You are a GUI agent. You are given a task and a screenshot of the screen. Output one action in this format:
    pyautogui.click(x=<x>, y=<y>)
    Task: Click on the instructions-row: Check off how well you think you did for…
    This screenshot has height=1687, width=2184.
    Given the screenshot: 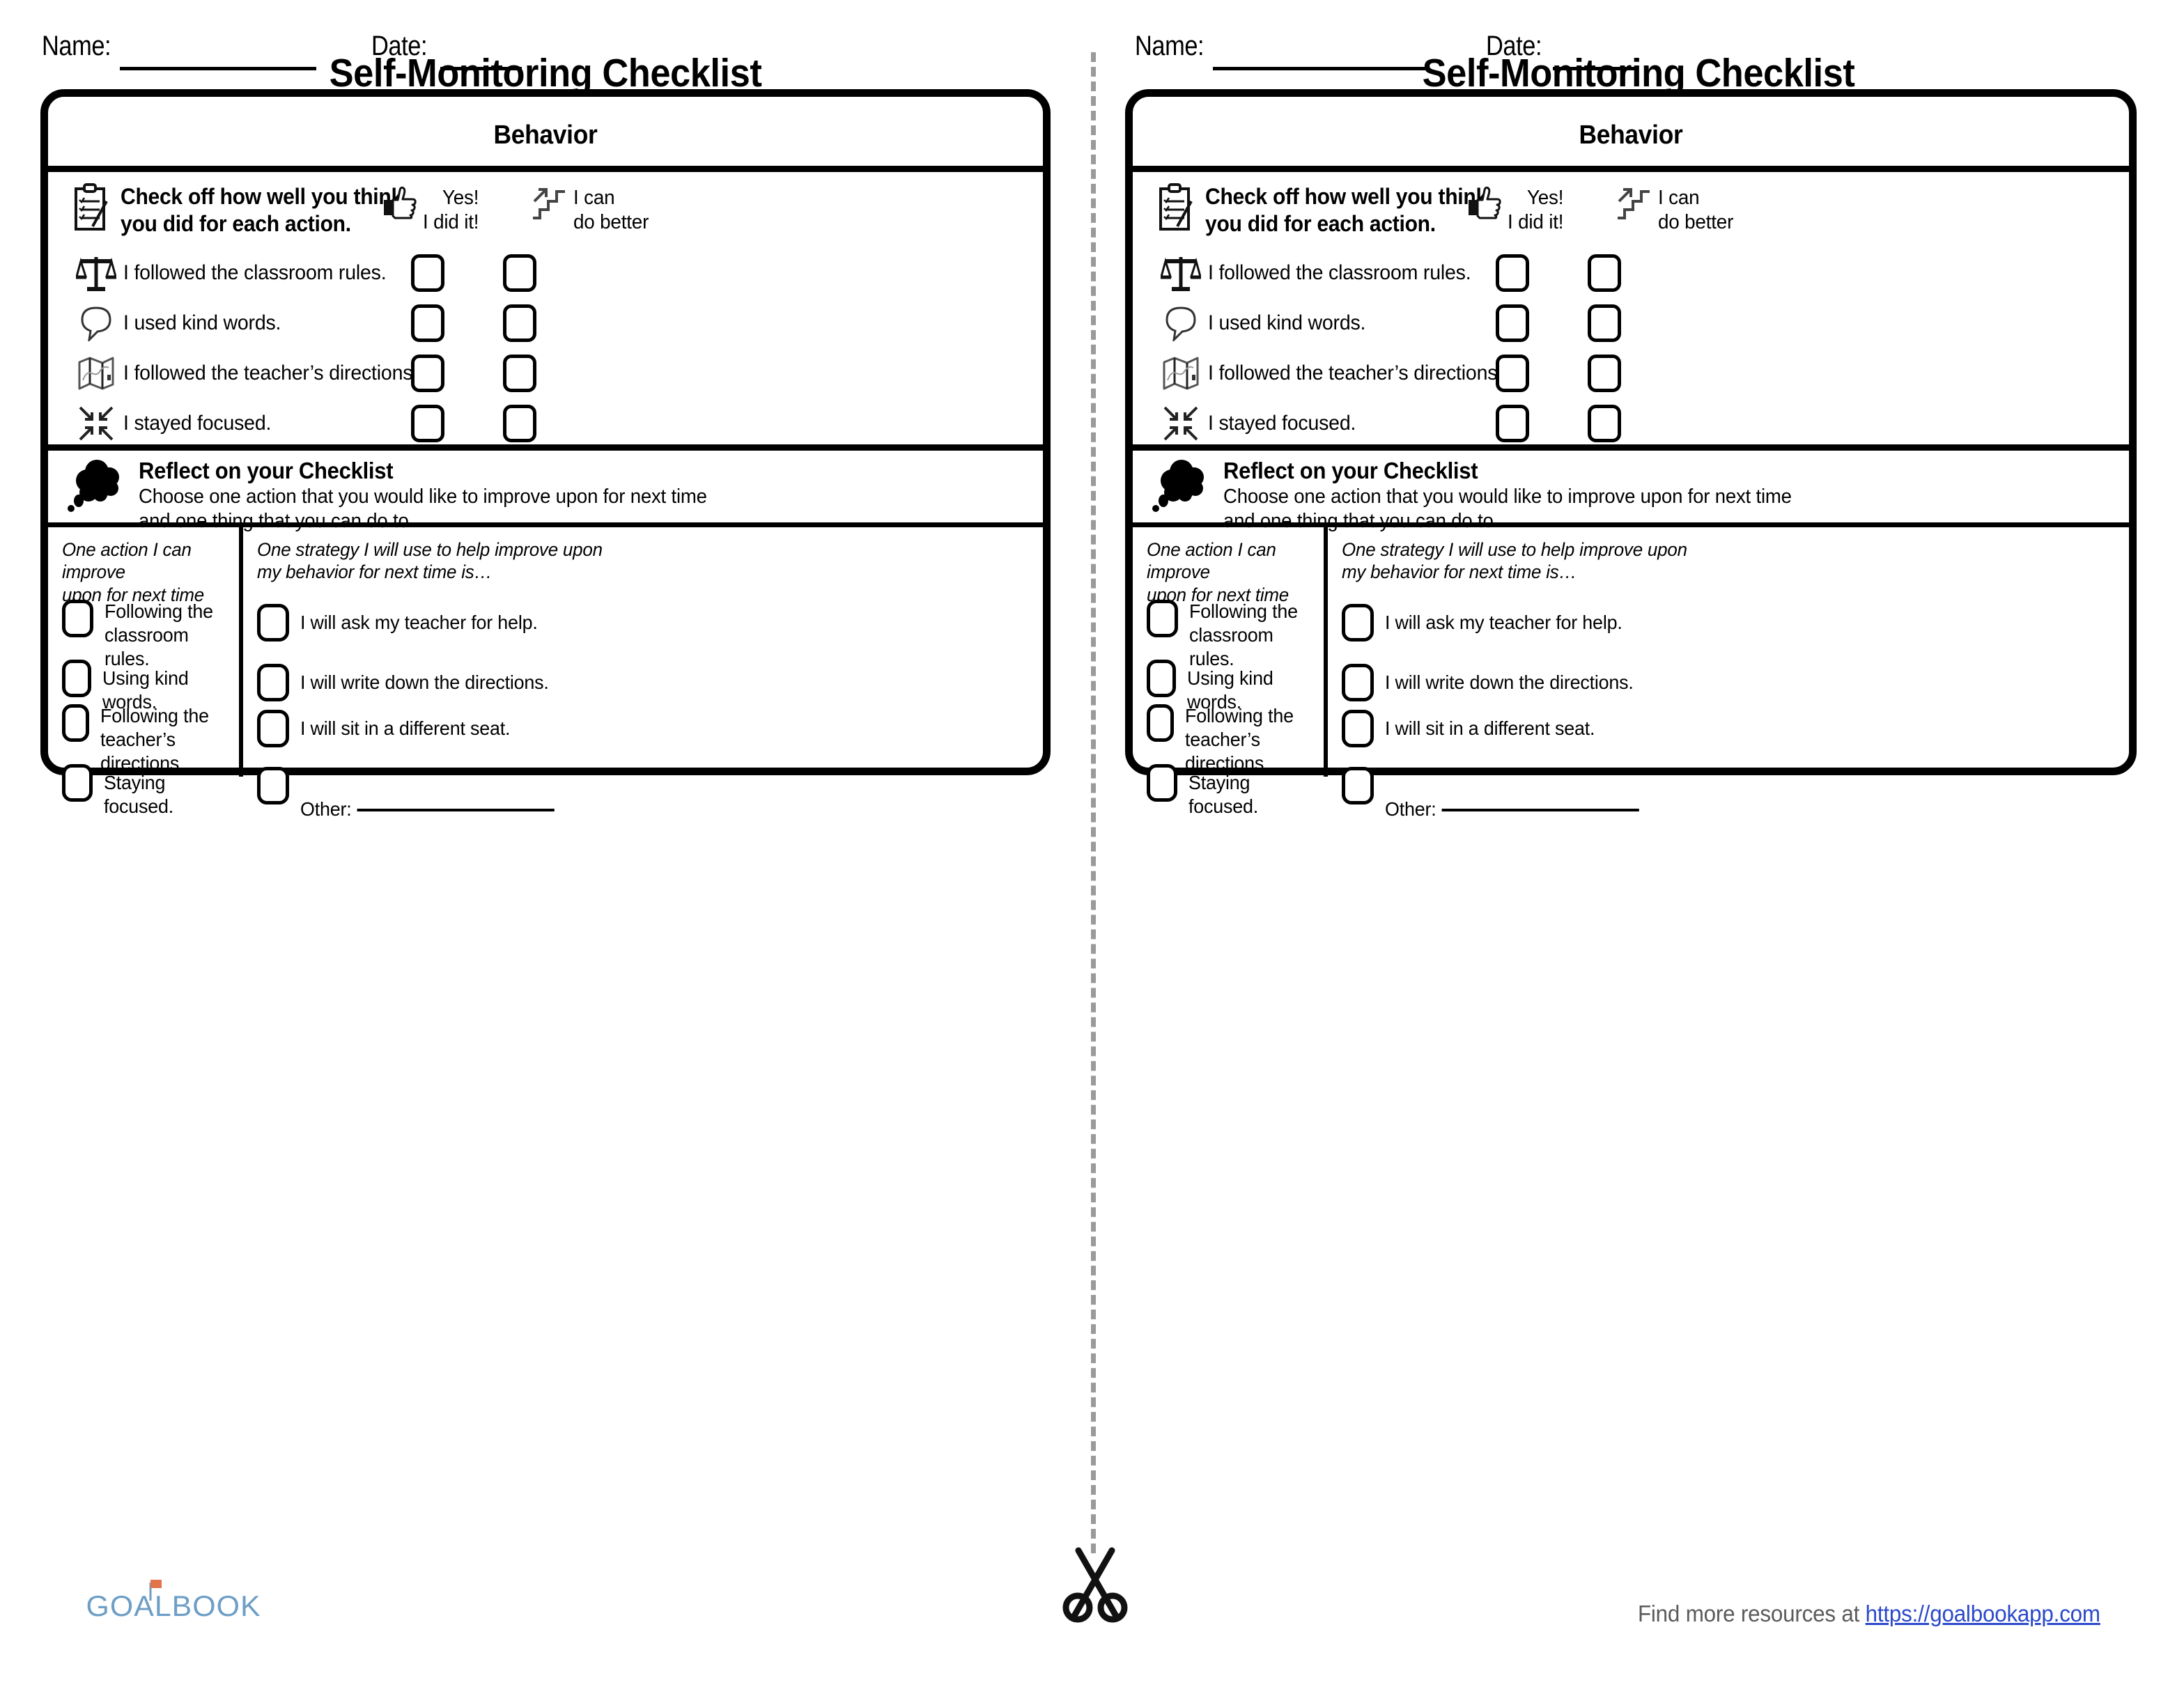 What is the action you would take?
    pyautogui.click(x=246, y=210)
    